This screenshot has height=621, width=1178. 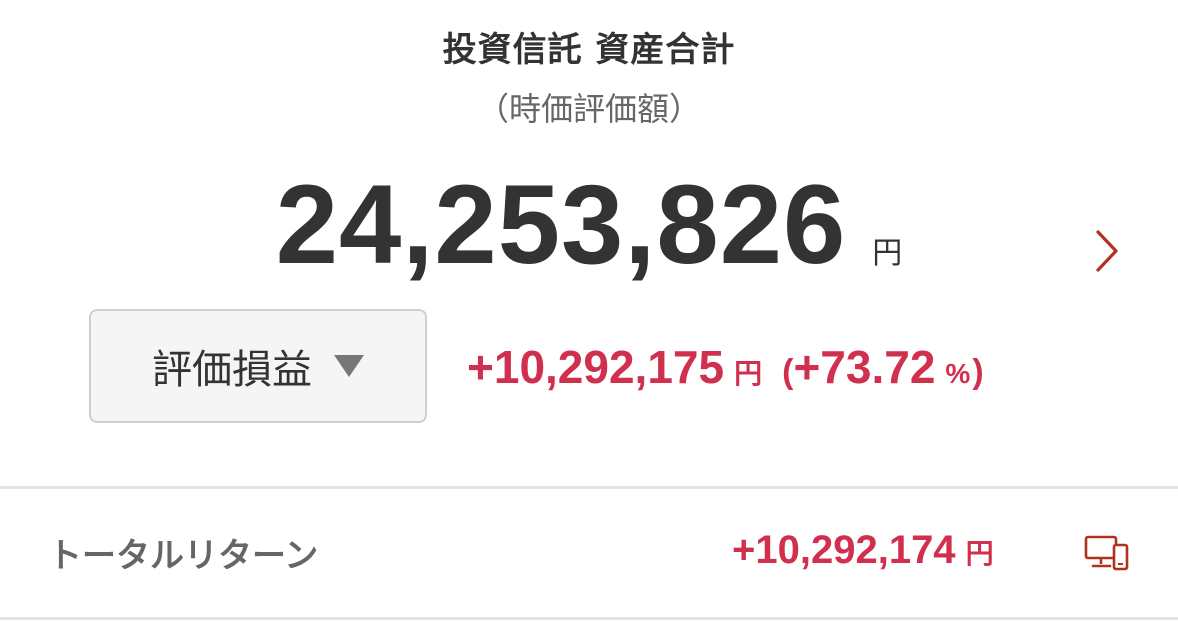 I want to click on gain-paren-open: (, so click(x=788, y=372).